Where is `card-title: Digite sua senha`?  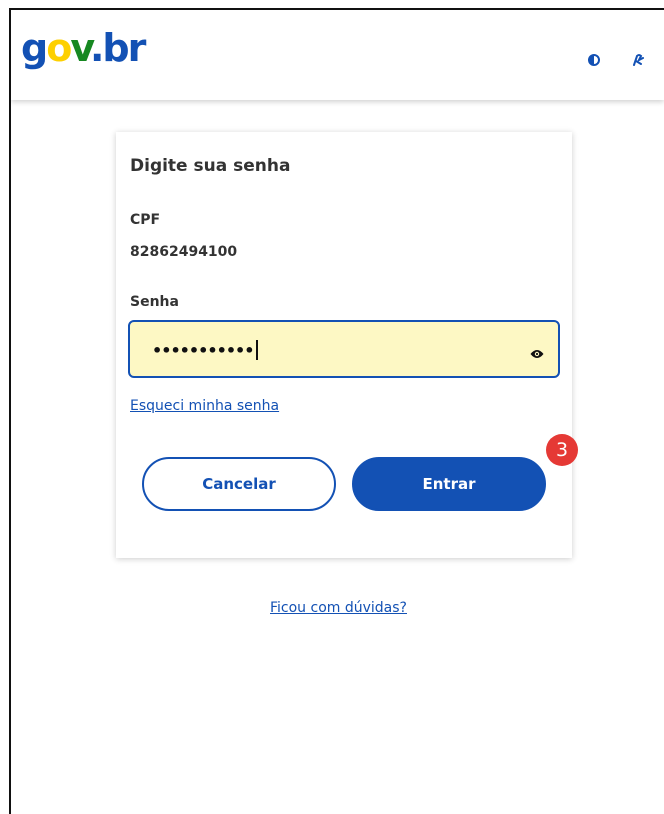
card-title: Digite sua senha is located at coordinates (210, 166).